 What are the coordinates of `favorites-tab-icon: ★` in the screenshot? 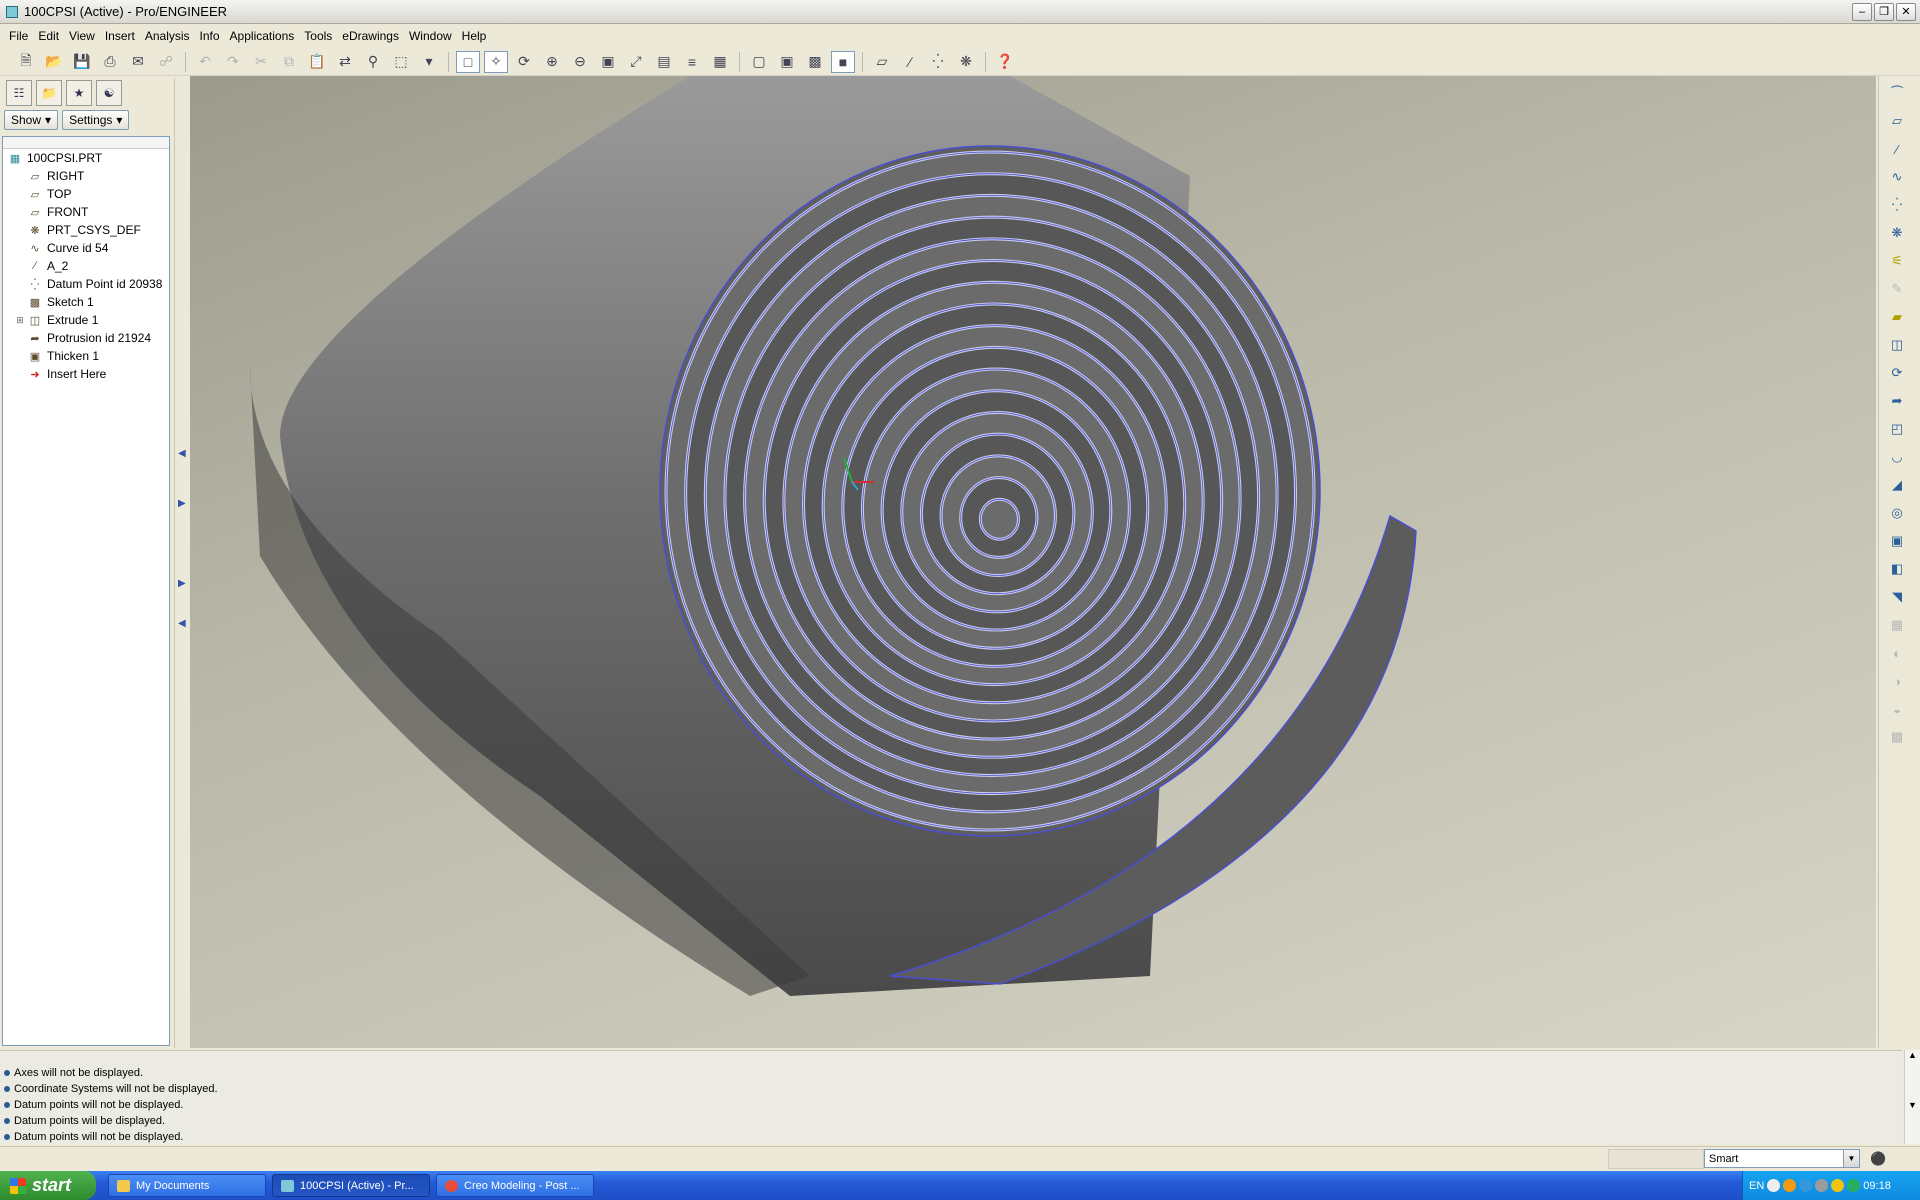 It's located at (79, 93).